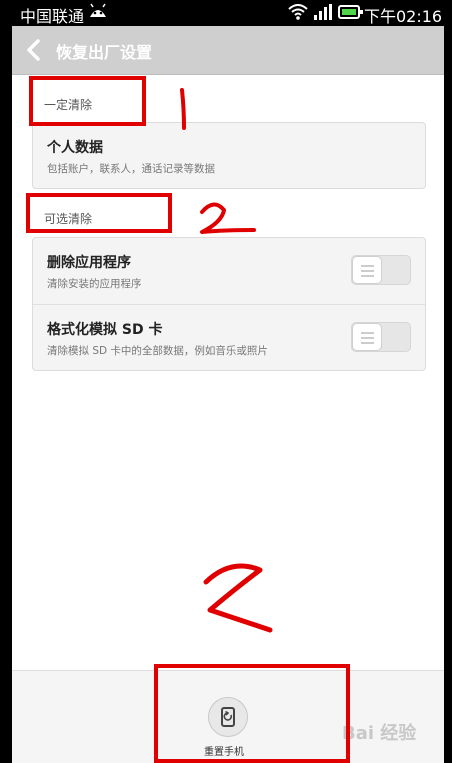  What do you see at coordinates (52, 16) in the screenshot?
I see `carrier-name: 中国联通` at bounding box center [52, 16].